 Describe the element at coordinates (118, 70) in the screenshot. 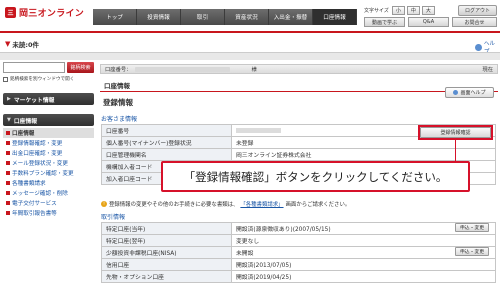

I see `account-number-label: 口座番号：` at that location.